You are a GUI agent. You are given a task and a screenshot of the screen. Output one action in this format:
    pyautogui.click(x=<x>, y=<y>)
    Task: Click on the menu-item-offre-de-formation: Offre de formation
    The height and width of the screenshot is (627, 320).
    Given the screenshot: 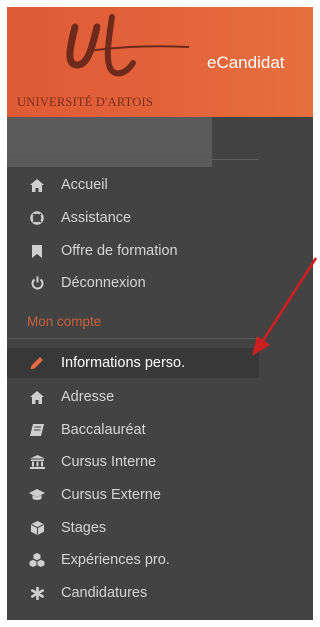 What is the action you would take?
    pyautogui.click(x=133, y=251)
    